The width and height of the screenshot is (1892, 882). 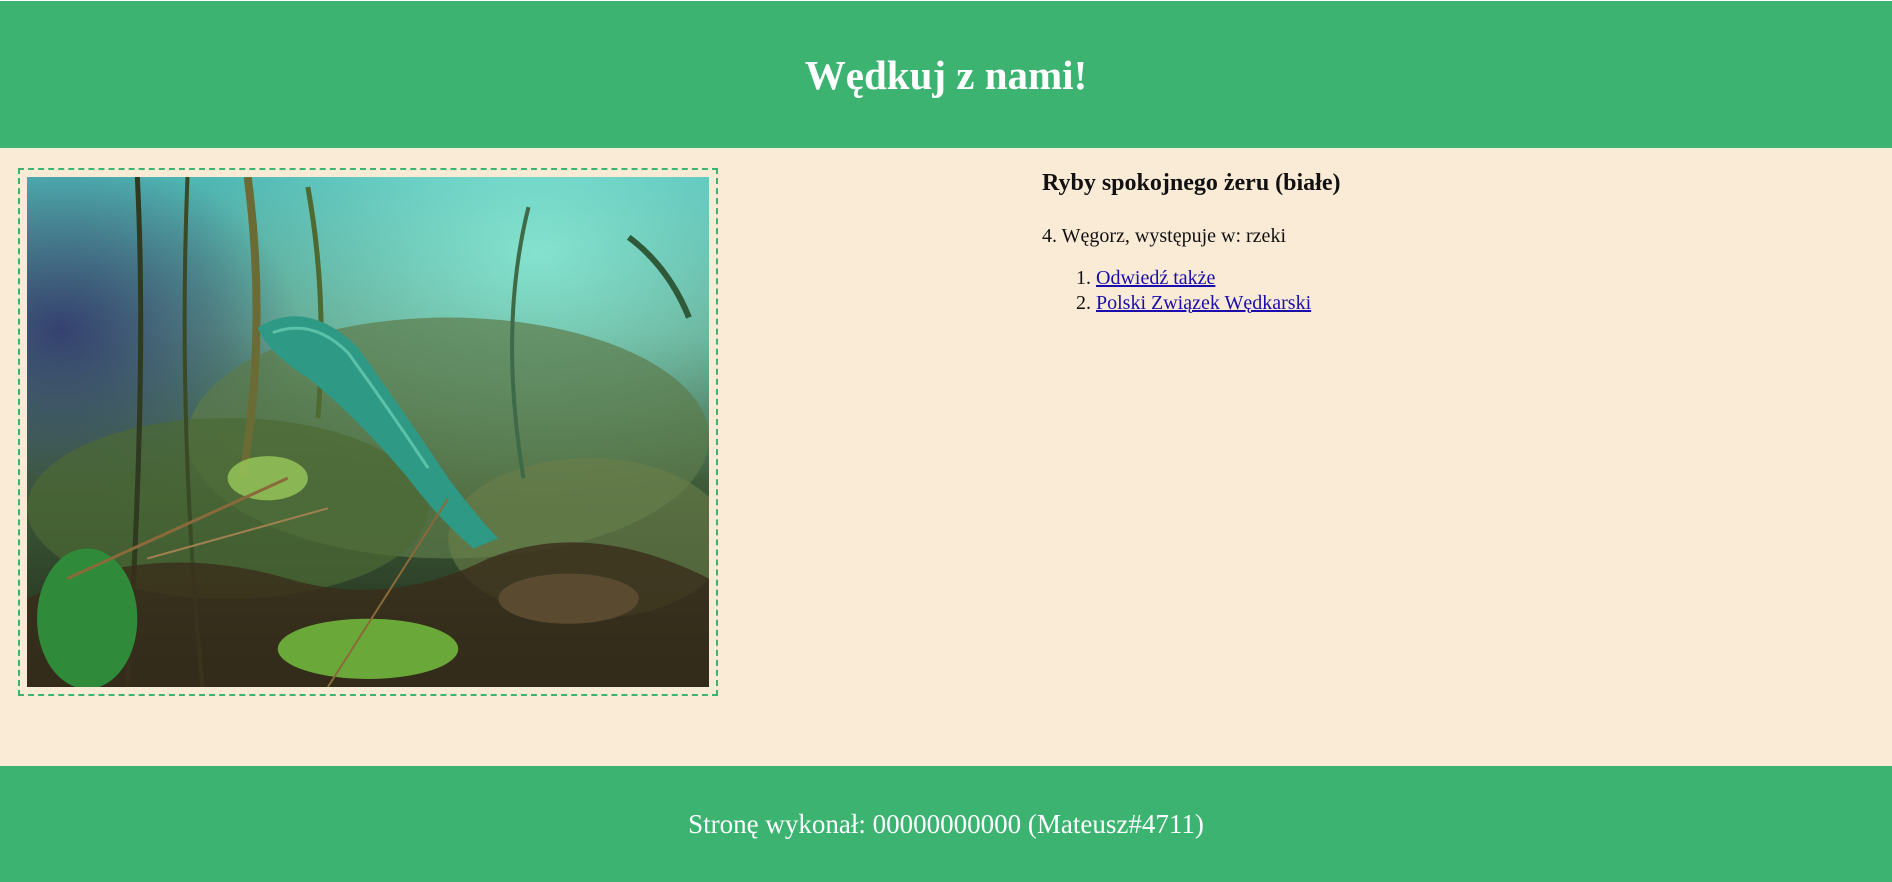 I want to click on list-item: Odwiedź także, so click(x=1479, y=278).